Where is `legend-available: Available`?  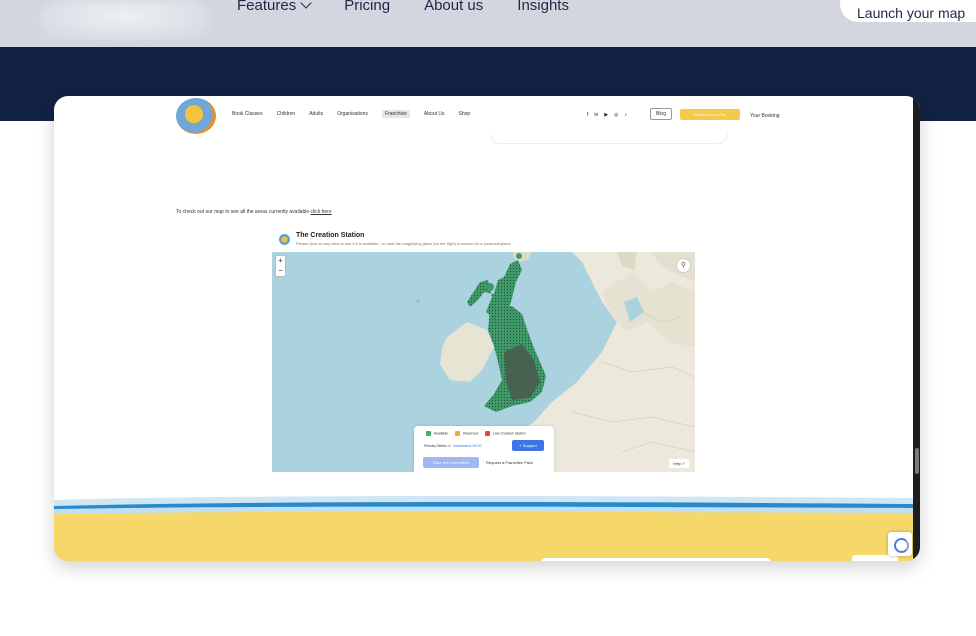 legend-available: Available is located at coordinates (437, 433).